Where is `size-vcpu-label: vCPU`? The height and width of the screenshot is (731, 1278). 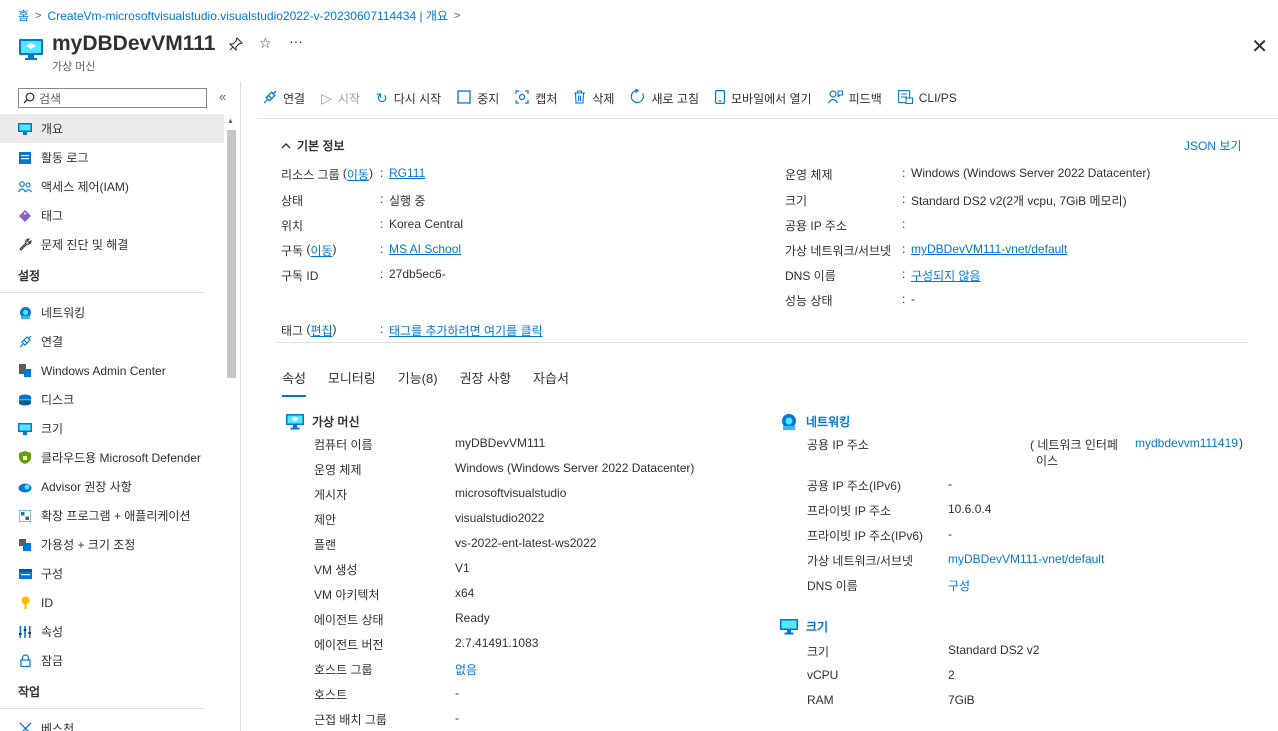
size-vcpu-label: vCPU is located at coordinates (823, 675).